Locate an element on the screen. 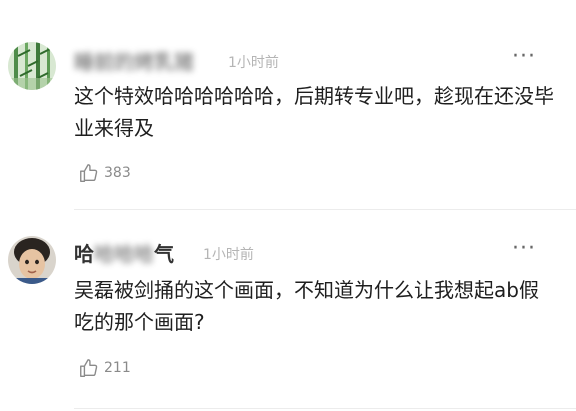  username-blurred: 哈哈哈 is located at coordinates (124, 254).